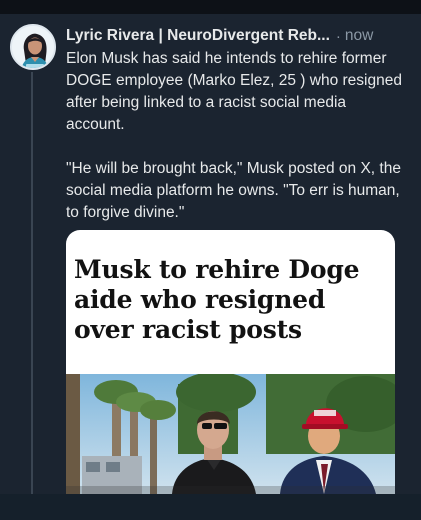 The width and height of the screenshot is (421, 520). What do you see at coordinates (210, 7) in the screenshot?
I see `top-strip` at bounding box center [210, 7].